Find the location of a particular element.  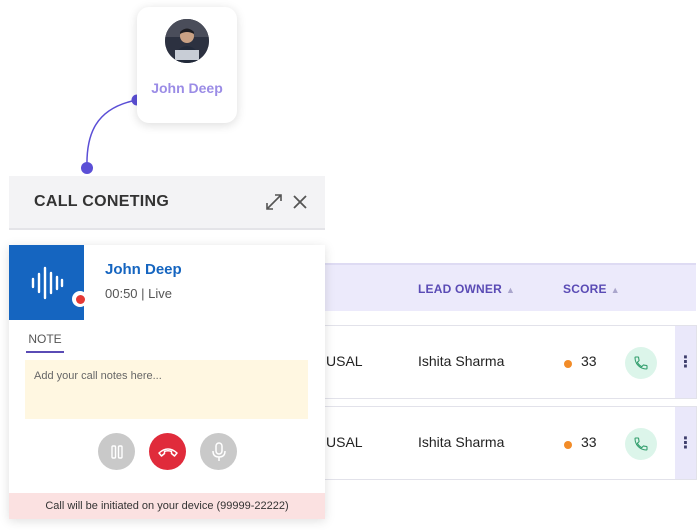

recording-icon is located at coordinates (80, 299).